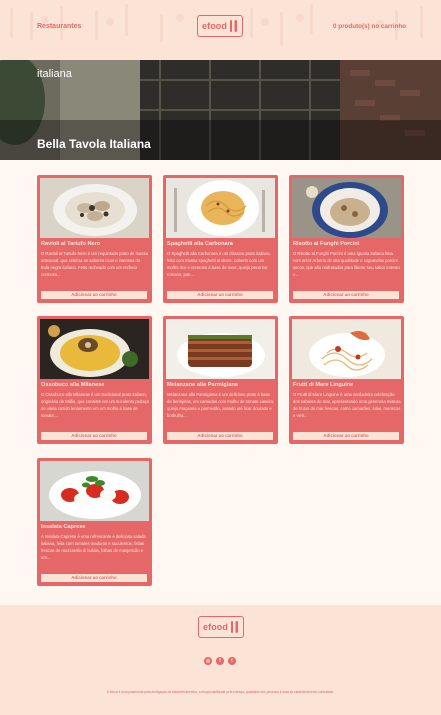 The height and width of the screenshot is (715, 441). I want to click on footer-efood-logo: efood, so click(221, 627).